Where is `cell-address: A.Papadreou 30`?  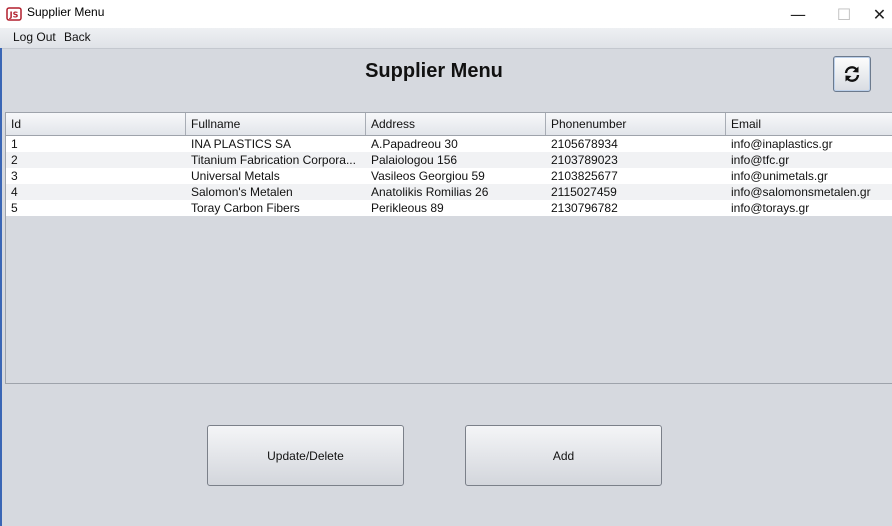 cell-address: A.Papadreou 30 is located at coordinates (414, 144).